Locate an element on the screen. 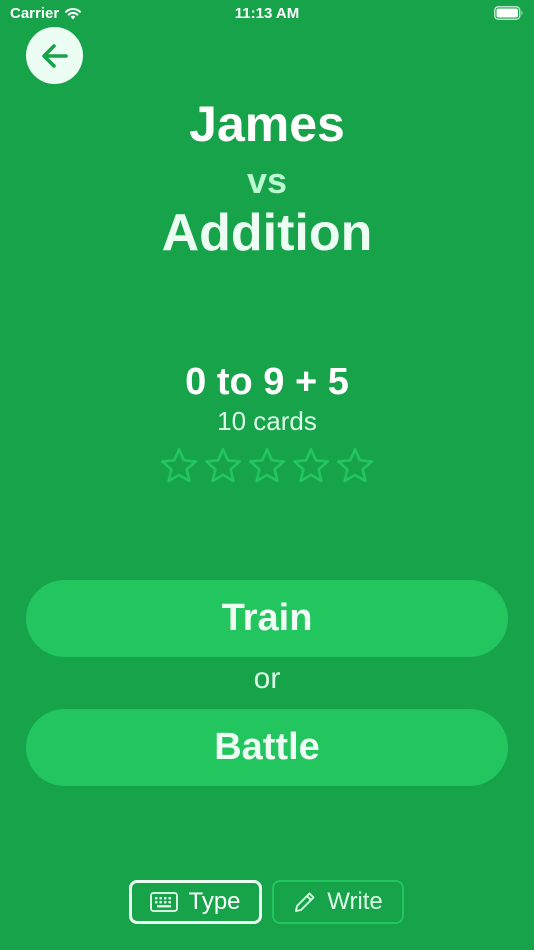 This screenshot has width=534, height=950. card-count: 10 cards is located at coordinates (267, 421).